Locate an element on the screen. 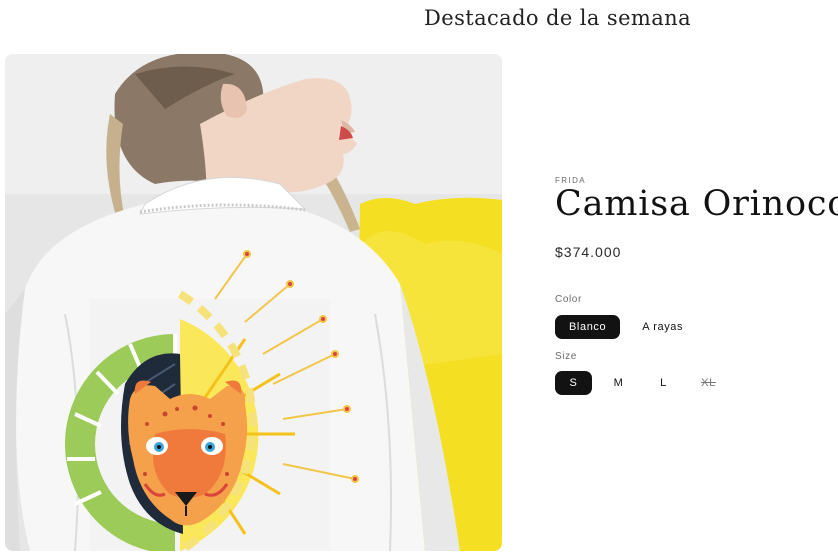  product-title: Camisa Orinoco is located at coordinates (696, 204).